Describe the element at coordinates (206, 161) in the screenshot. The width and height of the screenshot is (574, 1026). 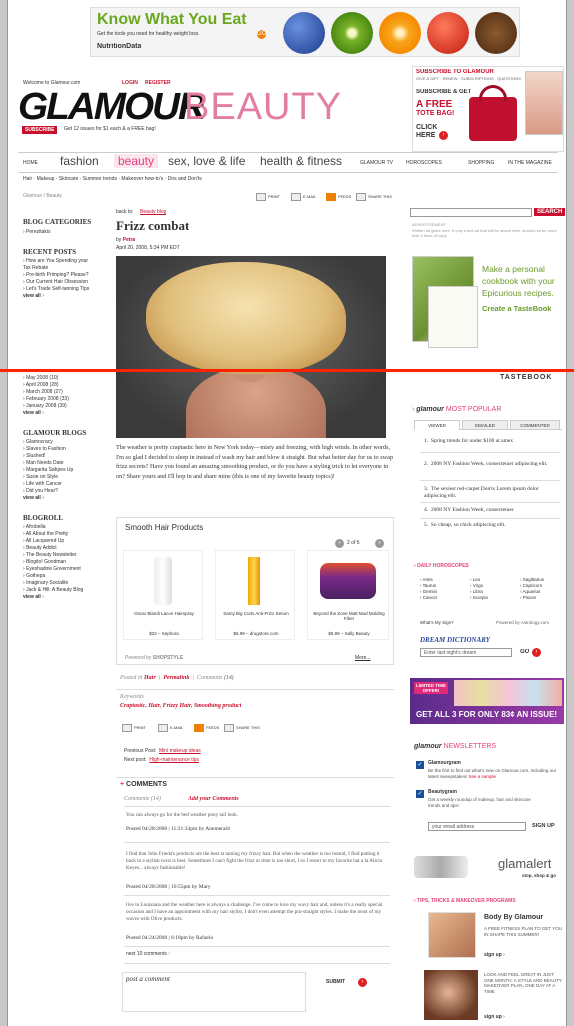
I see `nav-sex-love-life: sex, love & life` at that location.